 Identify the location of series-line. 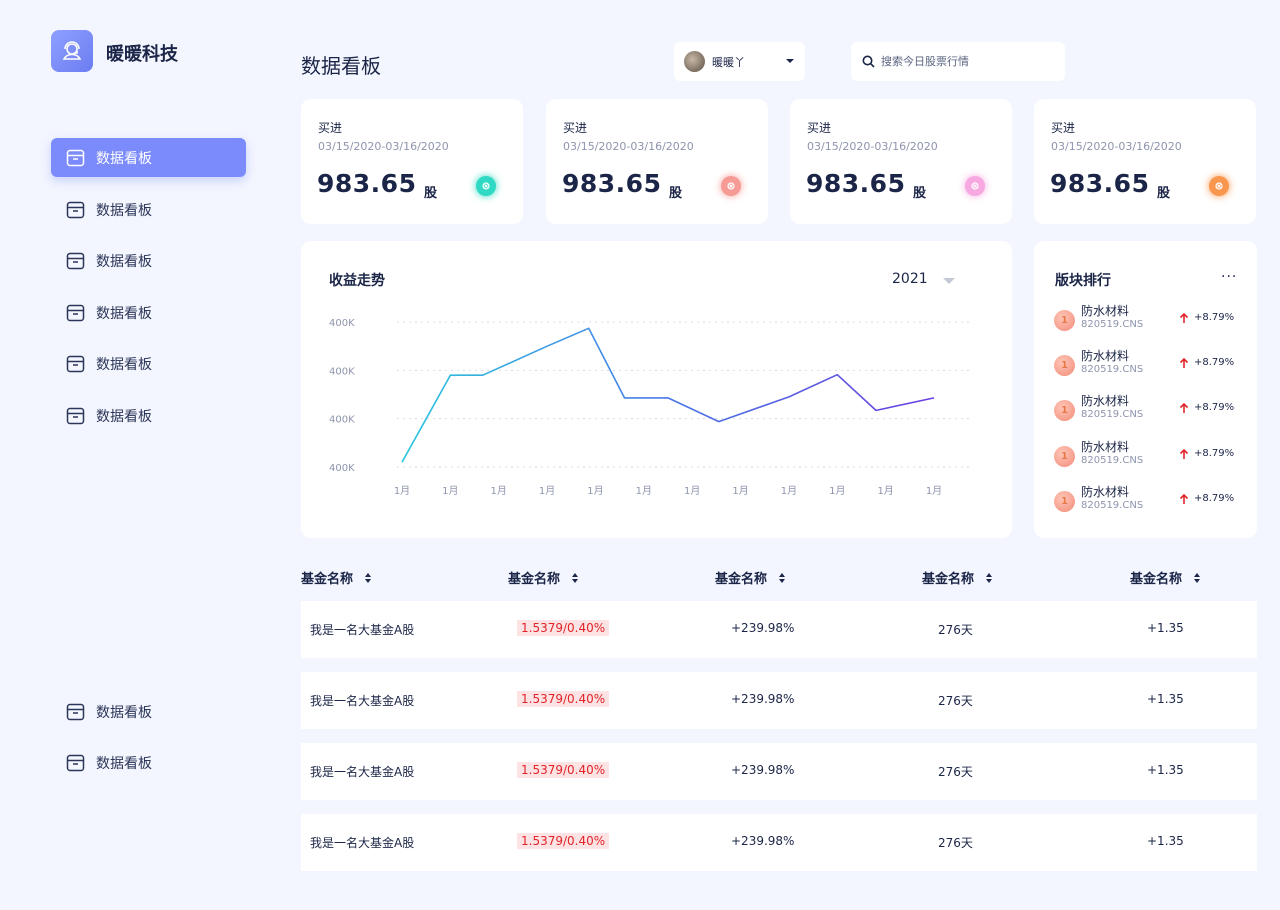
(668, 395).